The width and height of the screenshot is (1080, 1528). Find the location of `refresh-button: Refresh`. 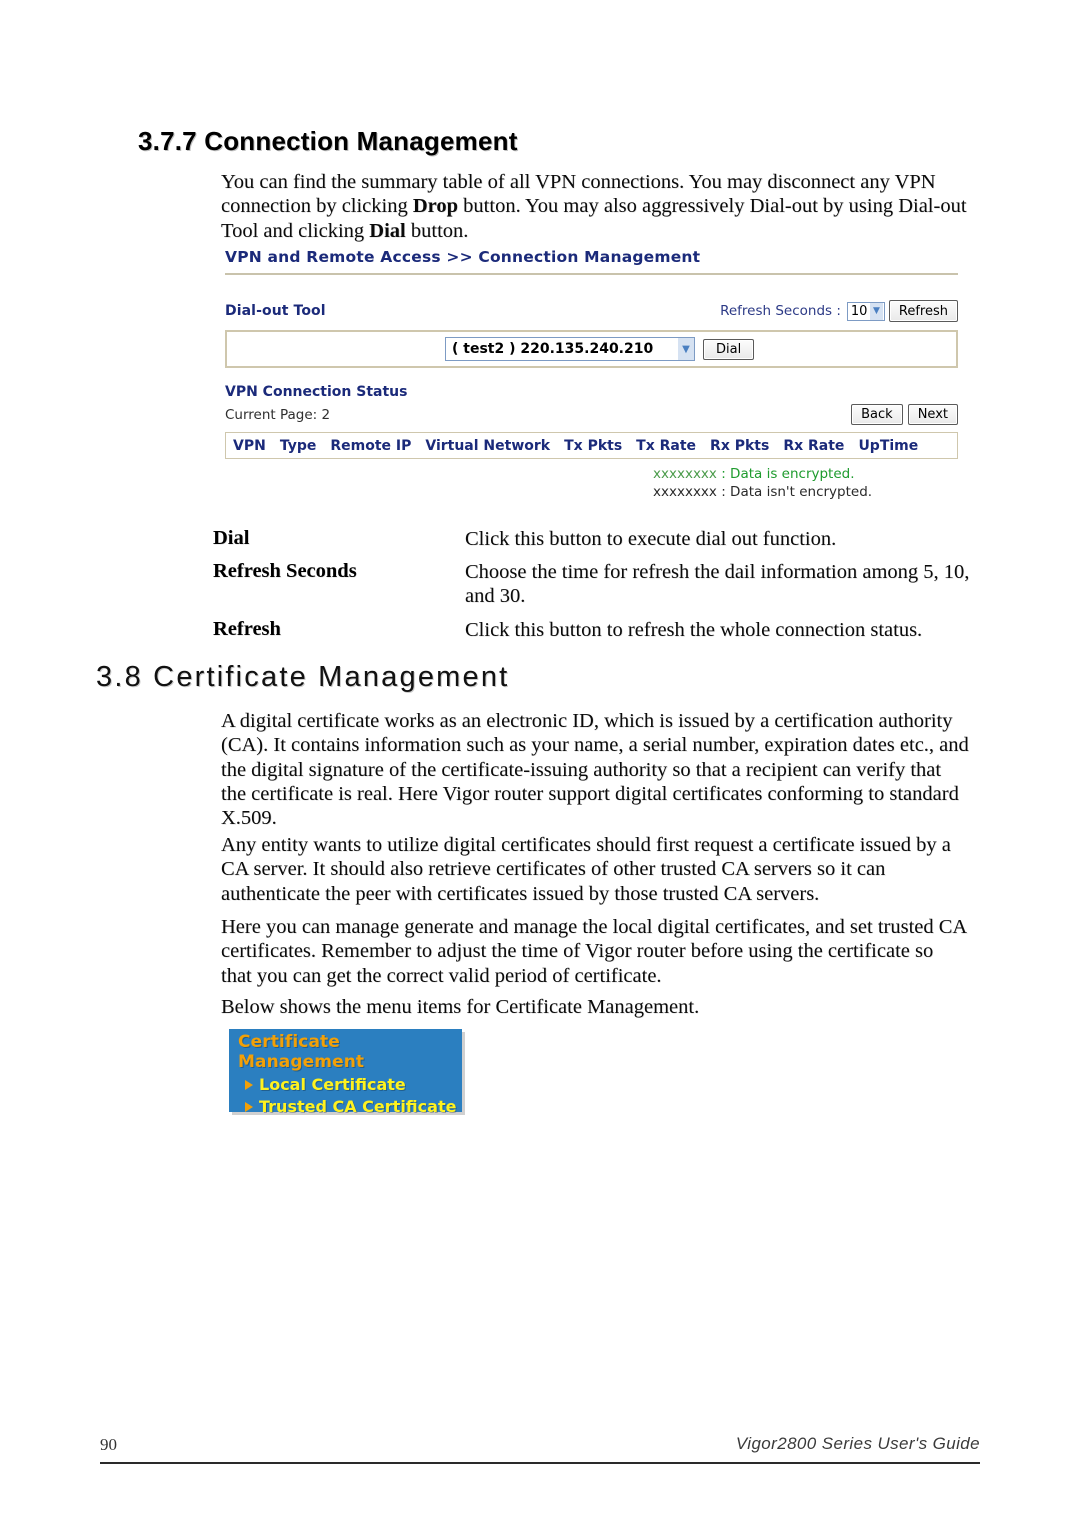

refresh-button: Refresh is located at coordinates (923, 311).